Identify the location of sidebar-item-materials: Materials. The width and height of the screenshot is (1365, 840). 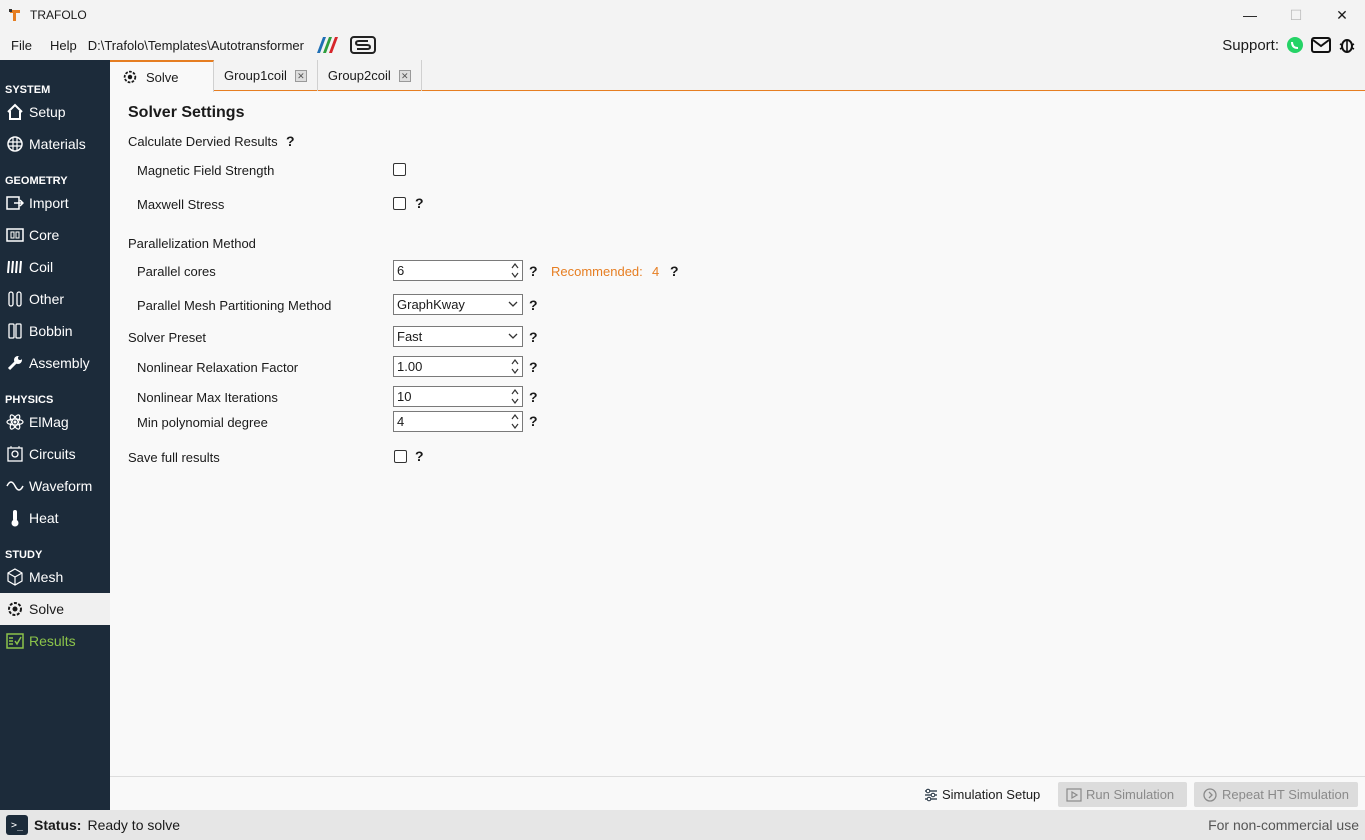
(55, 144).